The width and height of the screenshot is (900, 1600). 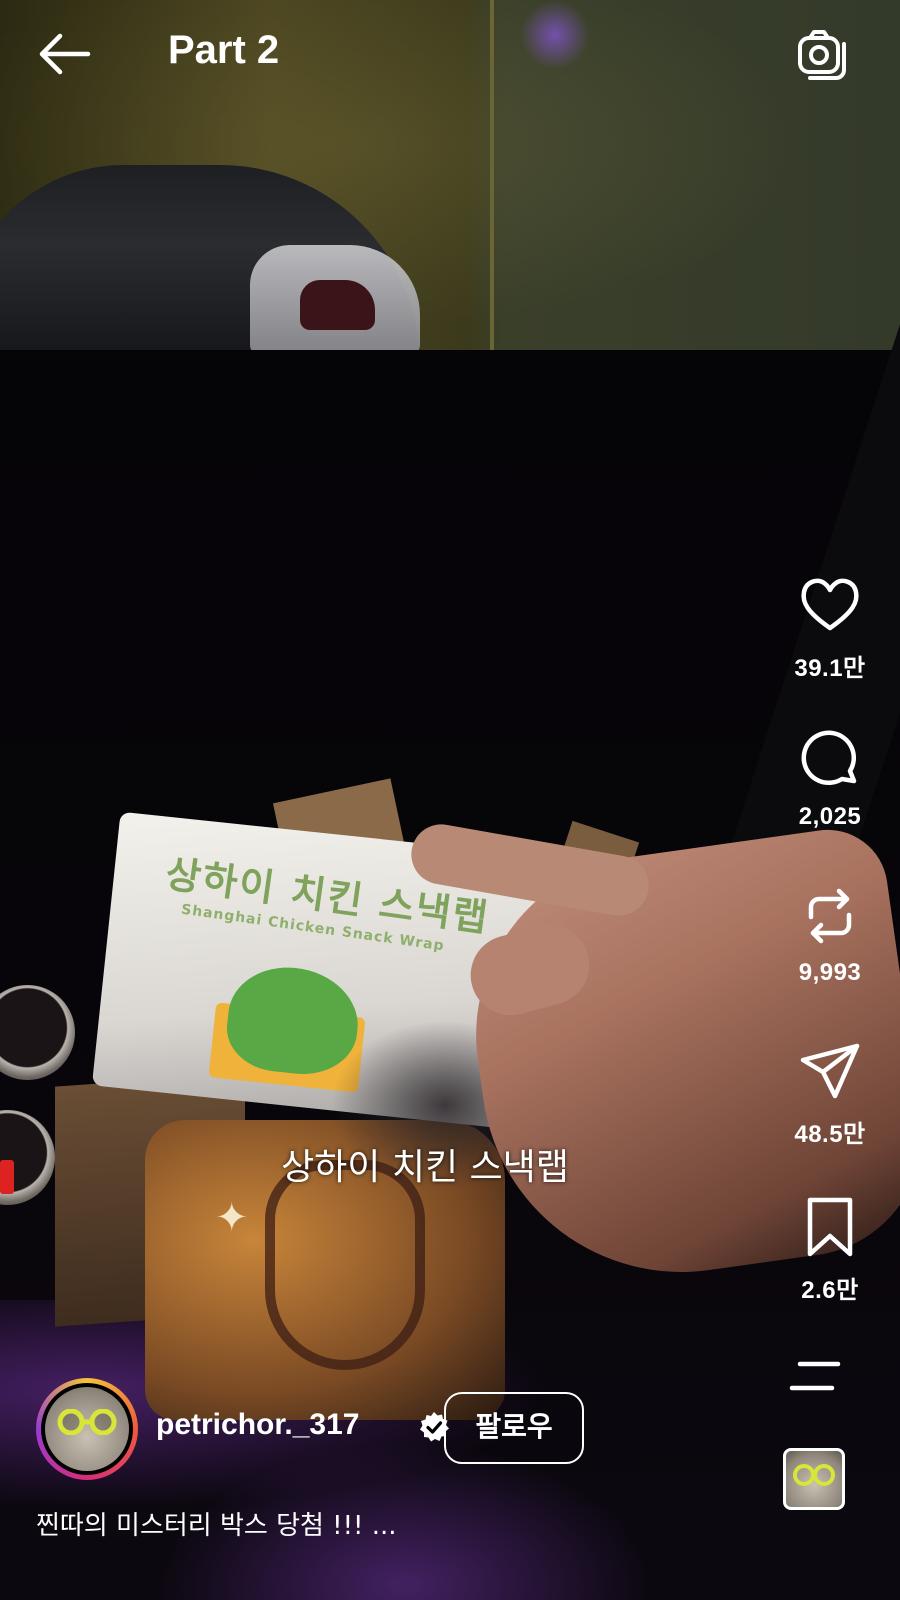 I want to click on bag-star-icon: ✦, so click(x=232, y=1218).